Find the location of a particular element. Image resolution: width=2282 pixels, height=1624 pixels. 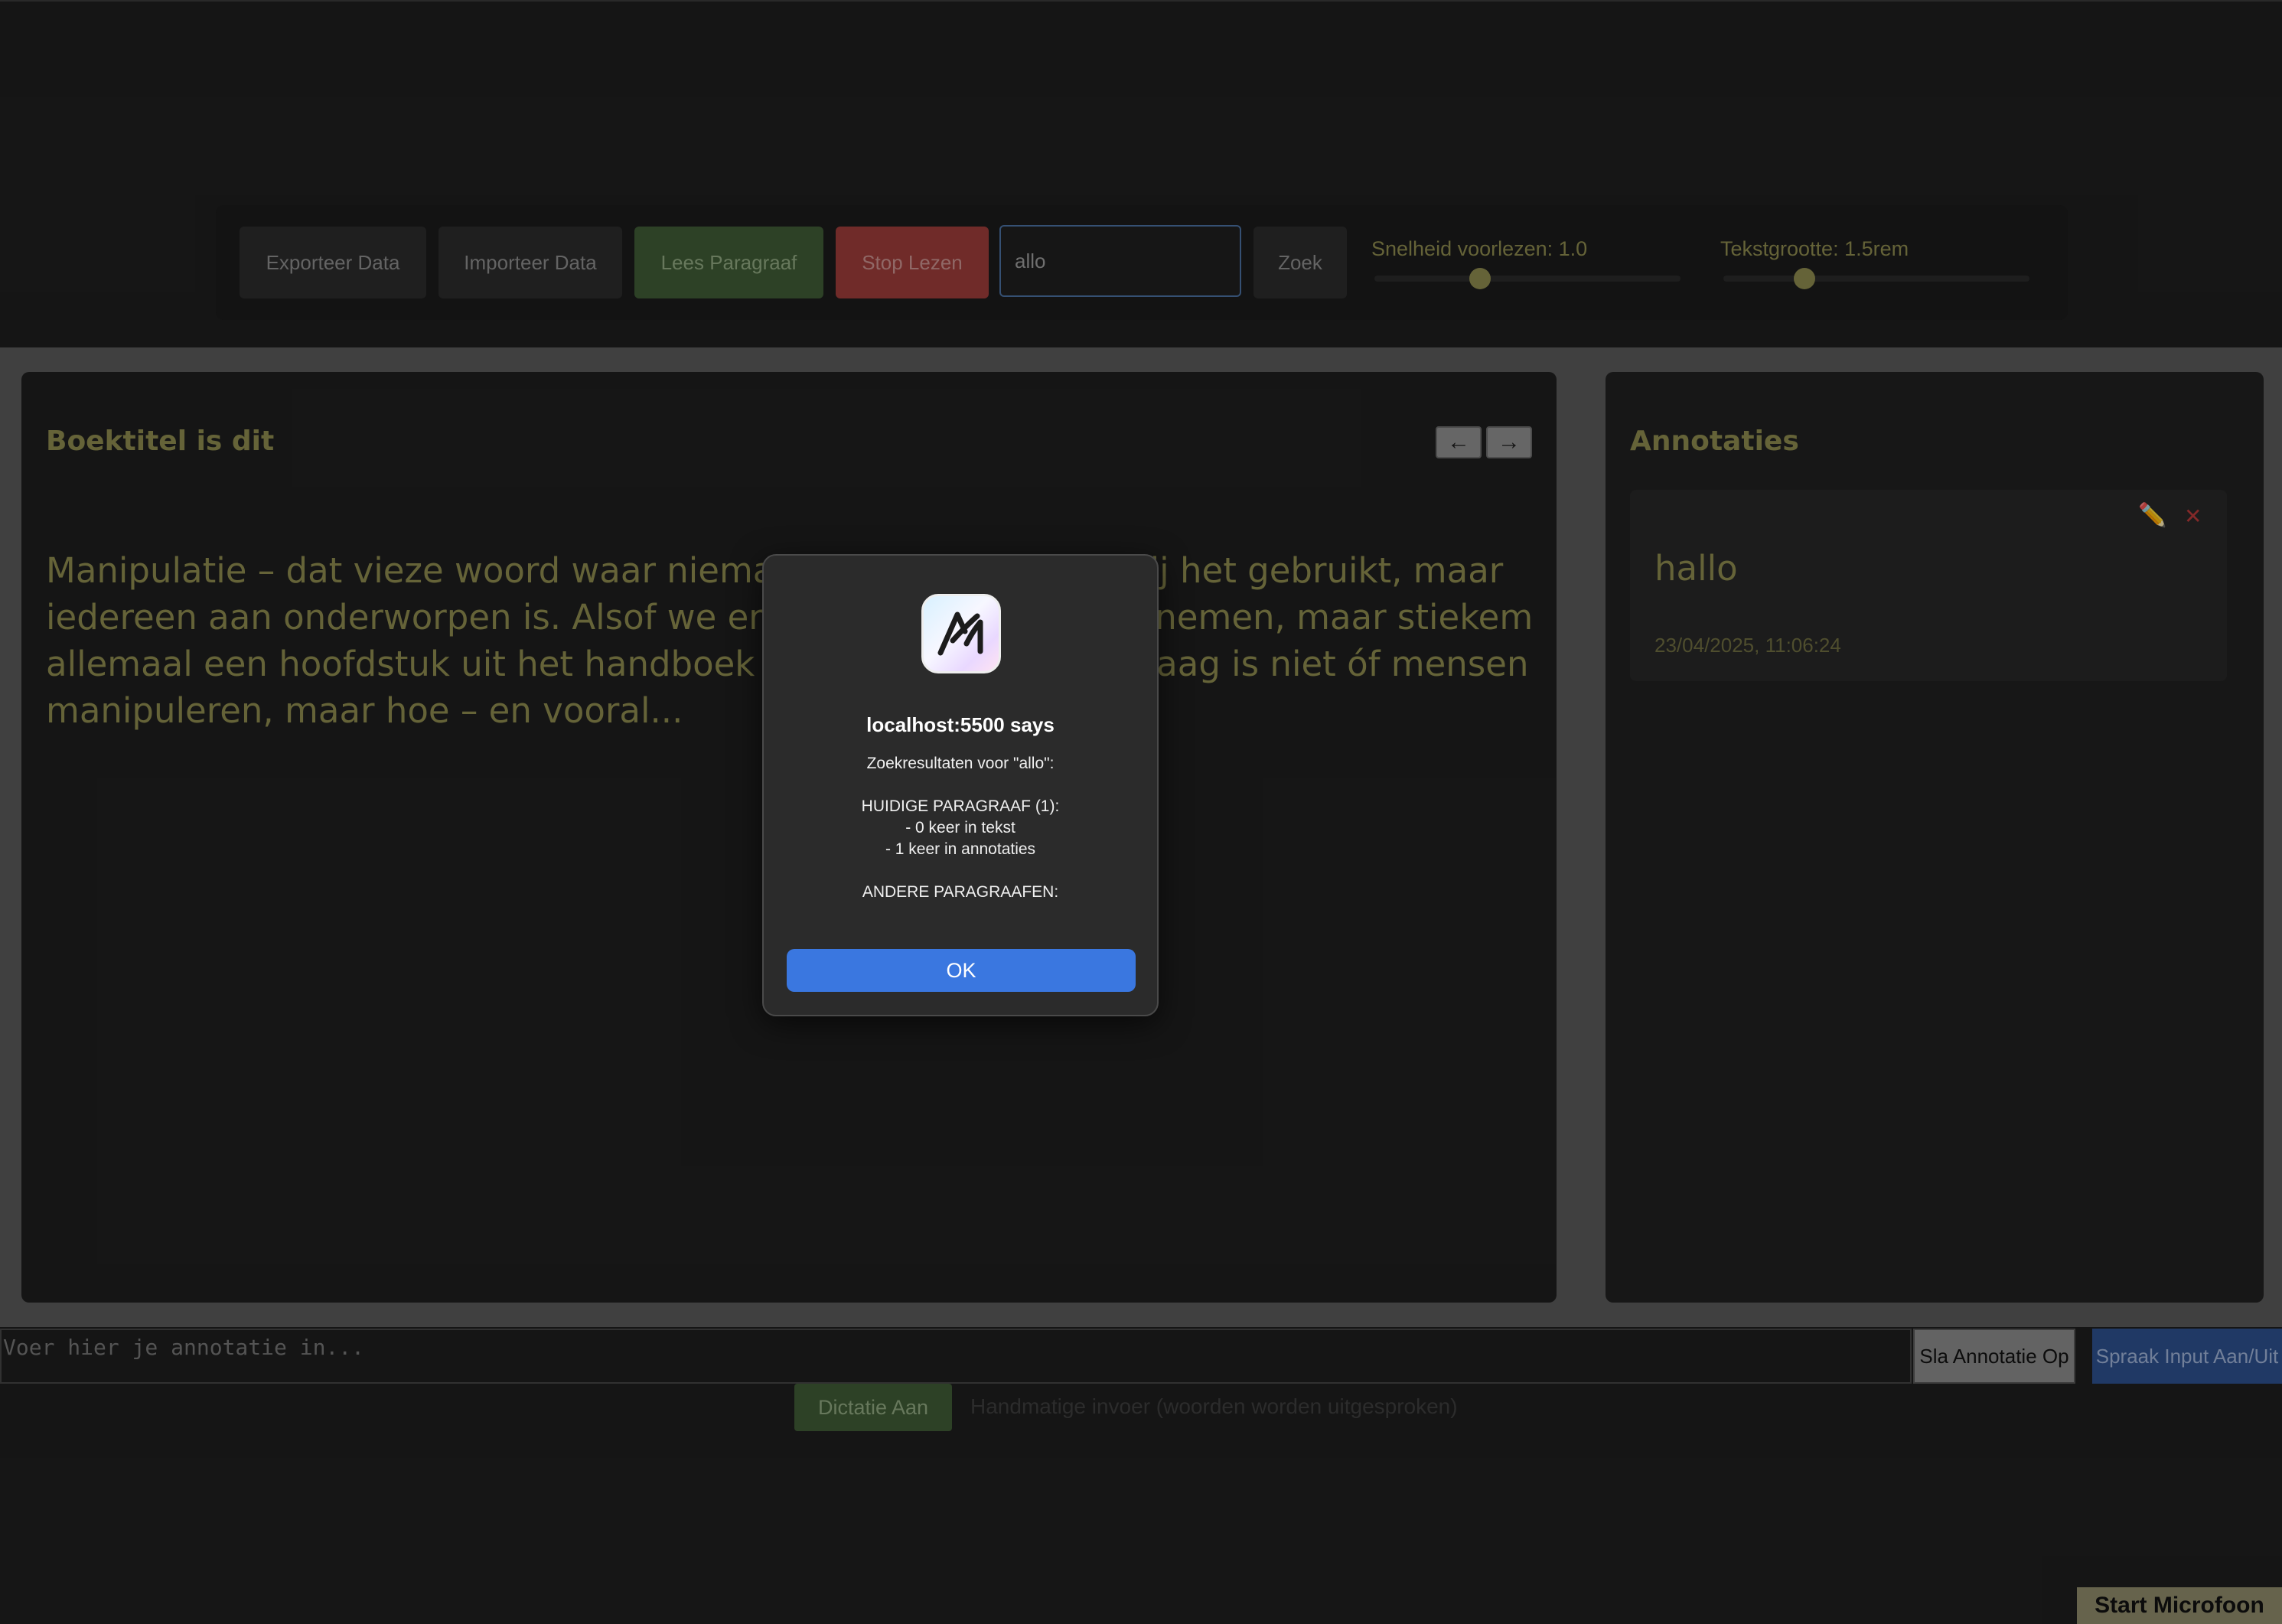

dialog-line-annotation-count: - 1 keer in annotaties is located at coordinates (961, 849).